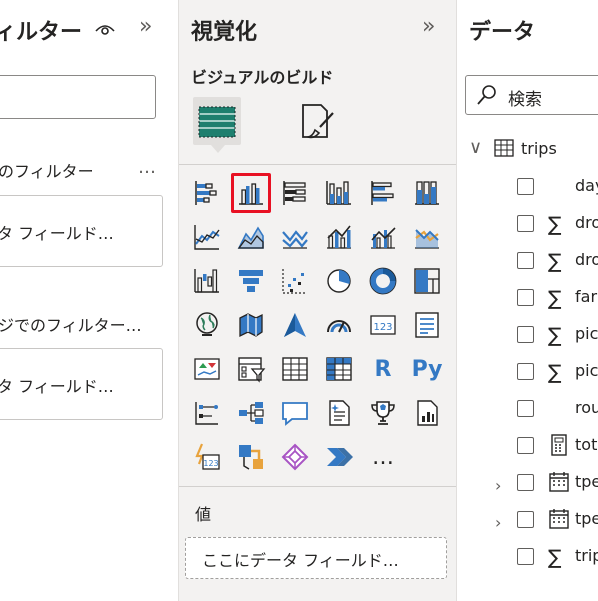  What do you see at coordinates (531, 95) in the screenshot?
I see `data-search-input: 検索` at bounding box center [531, 95].